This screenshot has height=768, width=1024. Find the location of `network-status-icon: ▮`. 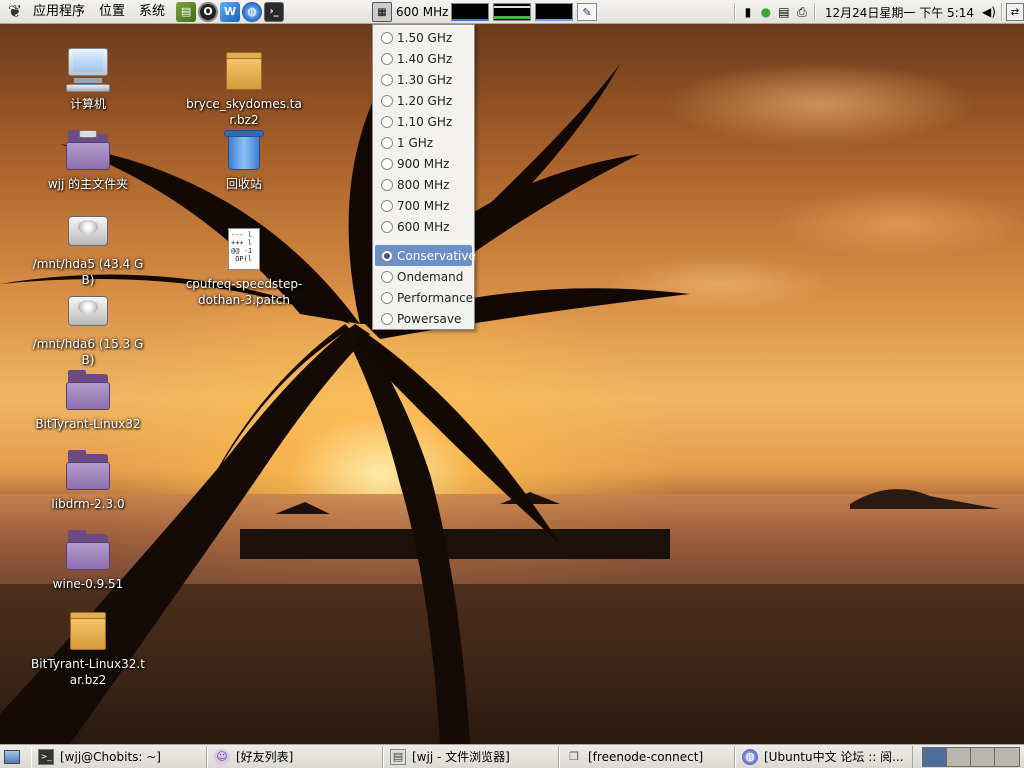

network-status-icon: ▮ is located at coordinates (748, 12).